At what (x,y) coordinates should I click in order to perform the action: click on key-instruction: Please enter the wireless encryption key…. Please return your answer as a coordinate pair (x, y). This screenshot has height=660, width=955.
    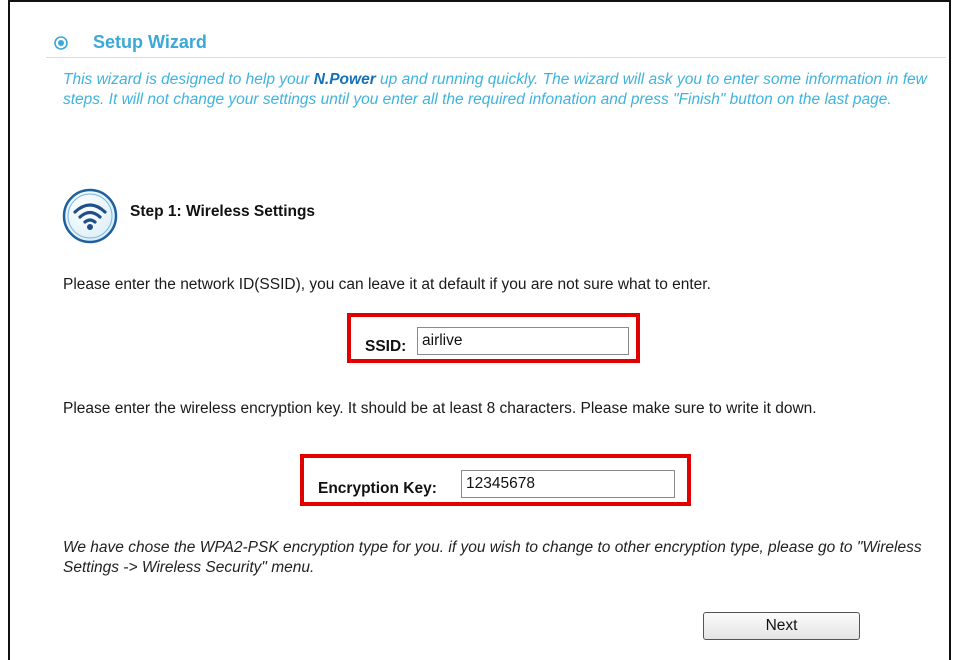
    Looking at the image, I should click on (440, 408).